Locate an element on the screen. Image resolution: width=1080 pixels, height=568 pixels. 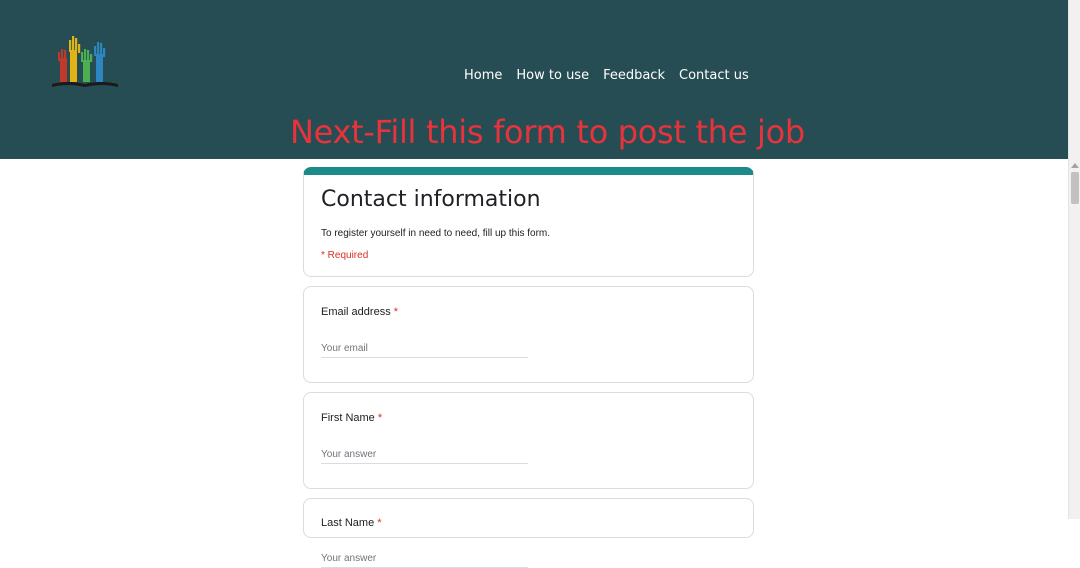
question-card-first-name: First Name * is located at coordinates (528, 440).